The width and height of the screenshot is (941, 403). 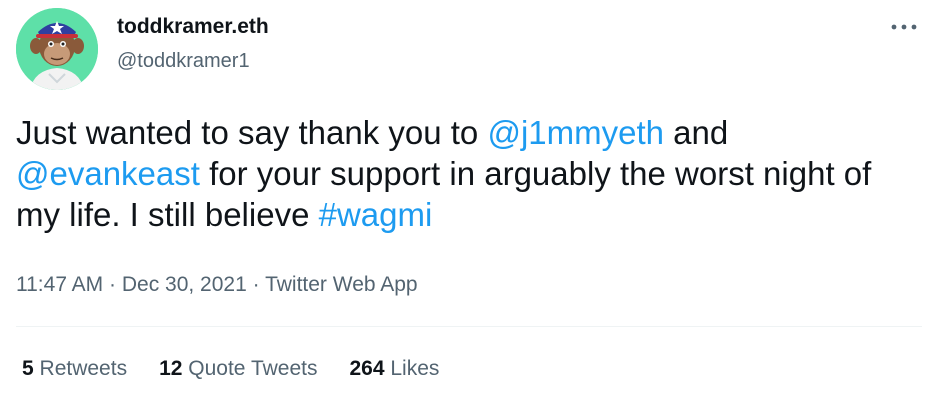 I want to click on quote-tweets-stat: 12 Quote Tweets, so click(x=238, y=369).